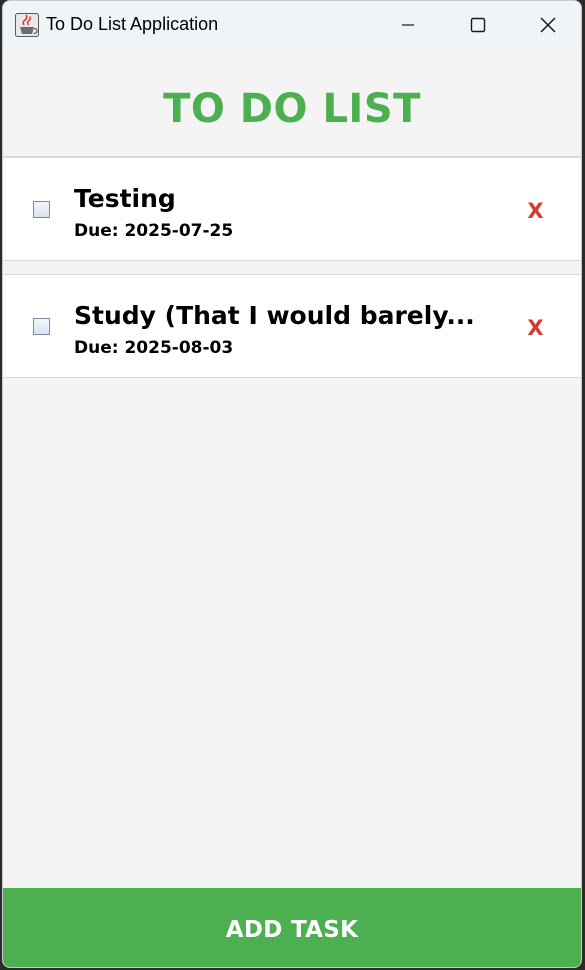 The image size is (585, 970). I want to click on minimize-icon, so click(408, 25).